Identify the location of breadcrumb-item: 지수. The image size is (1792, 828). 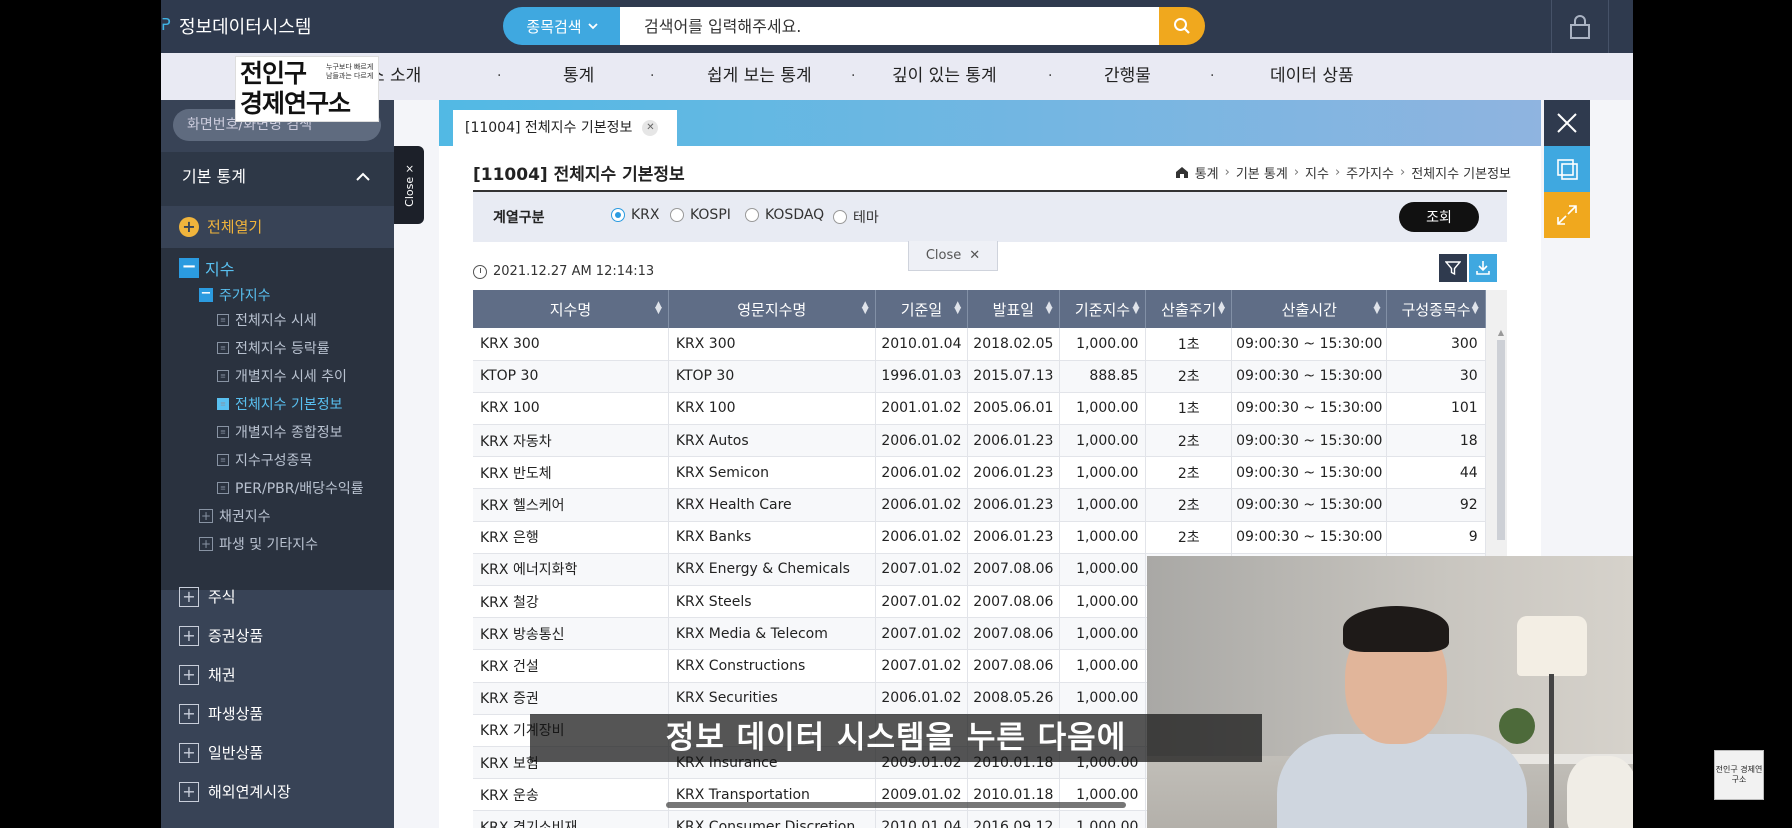
(1317, 172).